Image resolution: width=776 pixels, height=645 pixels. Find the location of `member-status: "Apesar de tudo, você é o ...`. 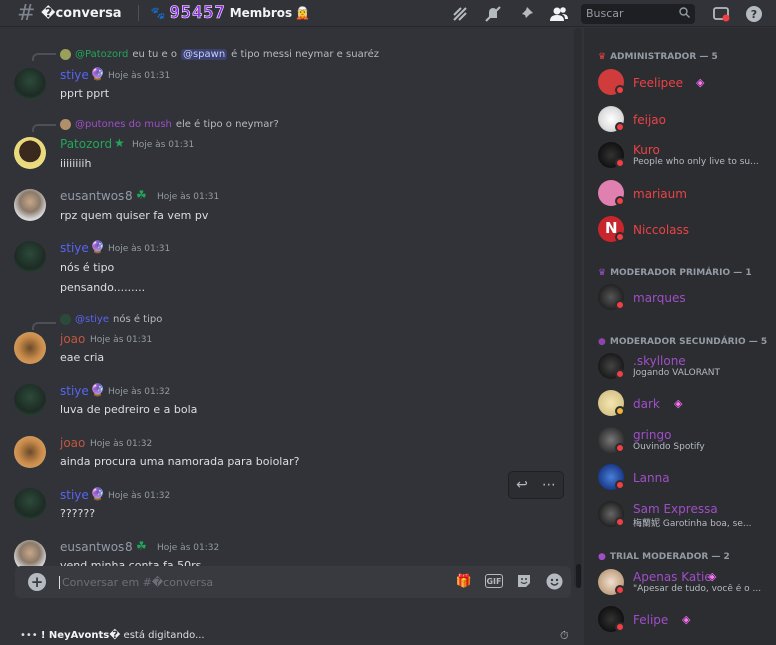

member-status: "Apesar de tudo, você é o ... is located at coordinates (697, 589).